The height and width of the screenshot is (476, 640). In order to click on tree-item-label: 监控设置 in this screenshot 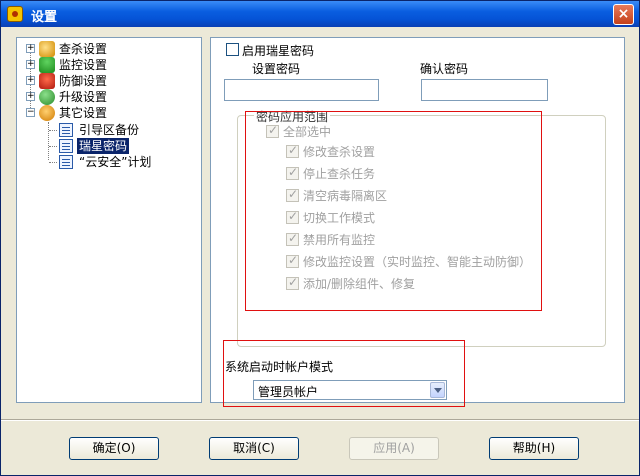, I will do `click(83, 65)`.